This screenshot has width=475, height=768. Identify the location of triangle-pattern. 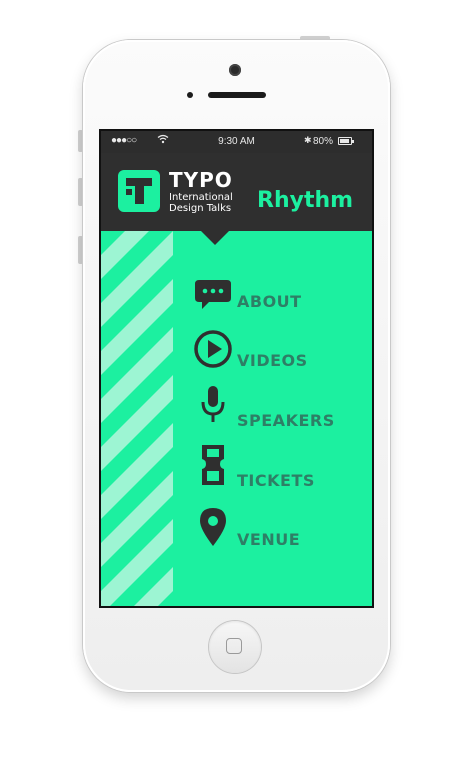
(137, 418).